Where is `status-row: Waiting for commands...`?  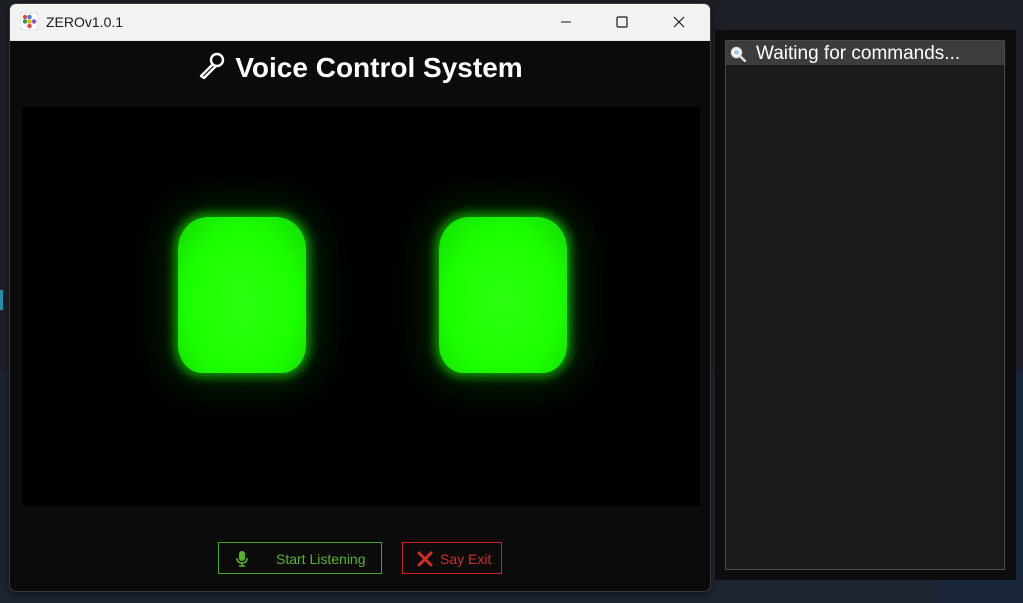 status-row: Waiting for commands... is located at coordinates (865, 53).